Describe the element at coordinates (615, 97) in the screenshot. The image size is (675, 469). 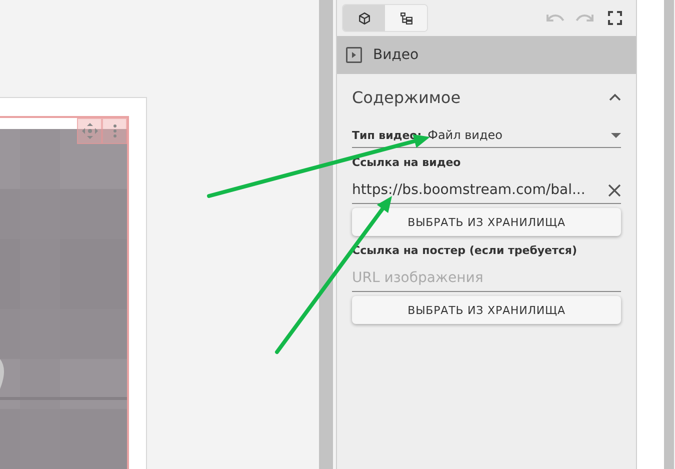
I see `collapse-icon` at that location.